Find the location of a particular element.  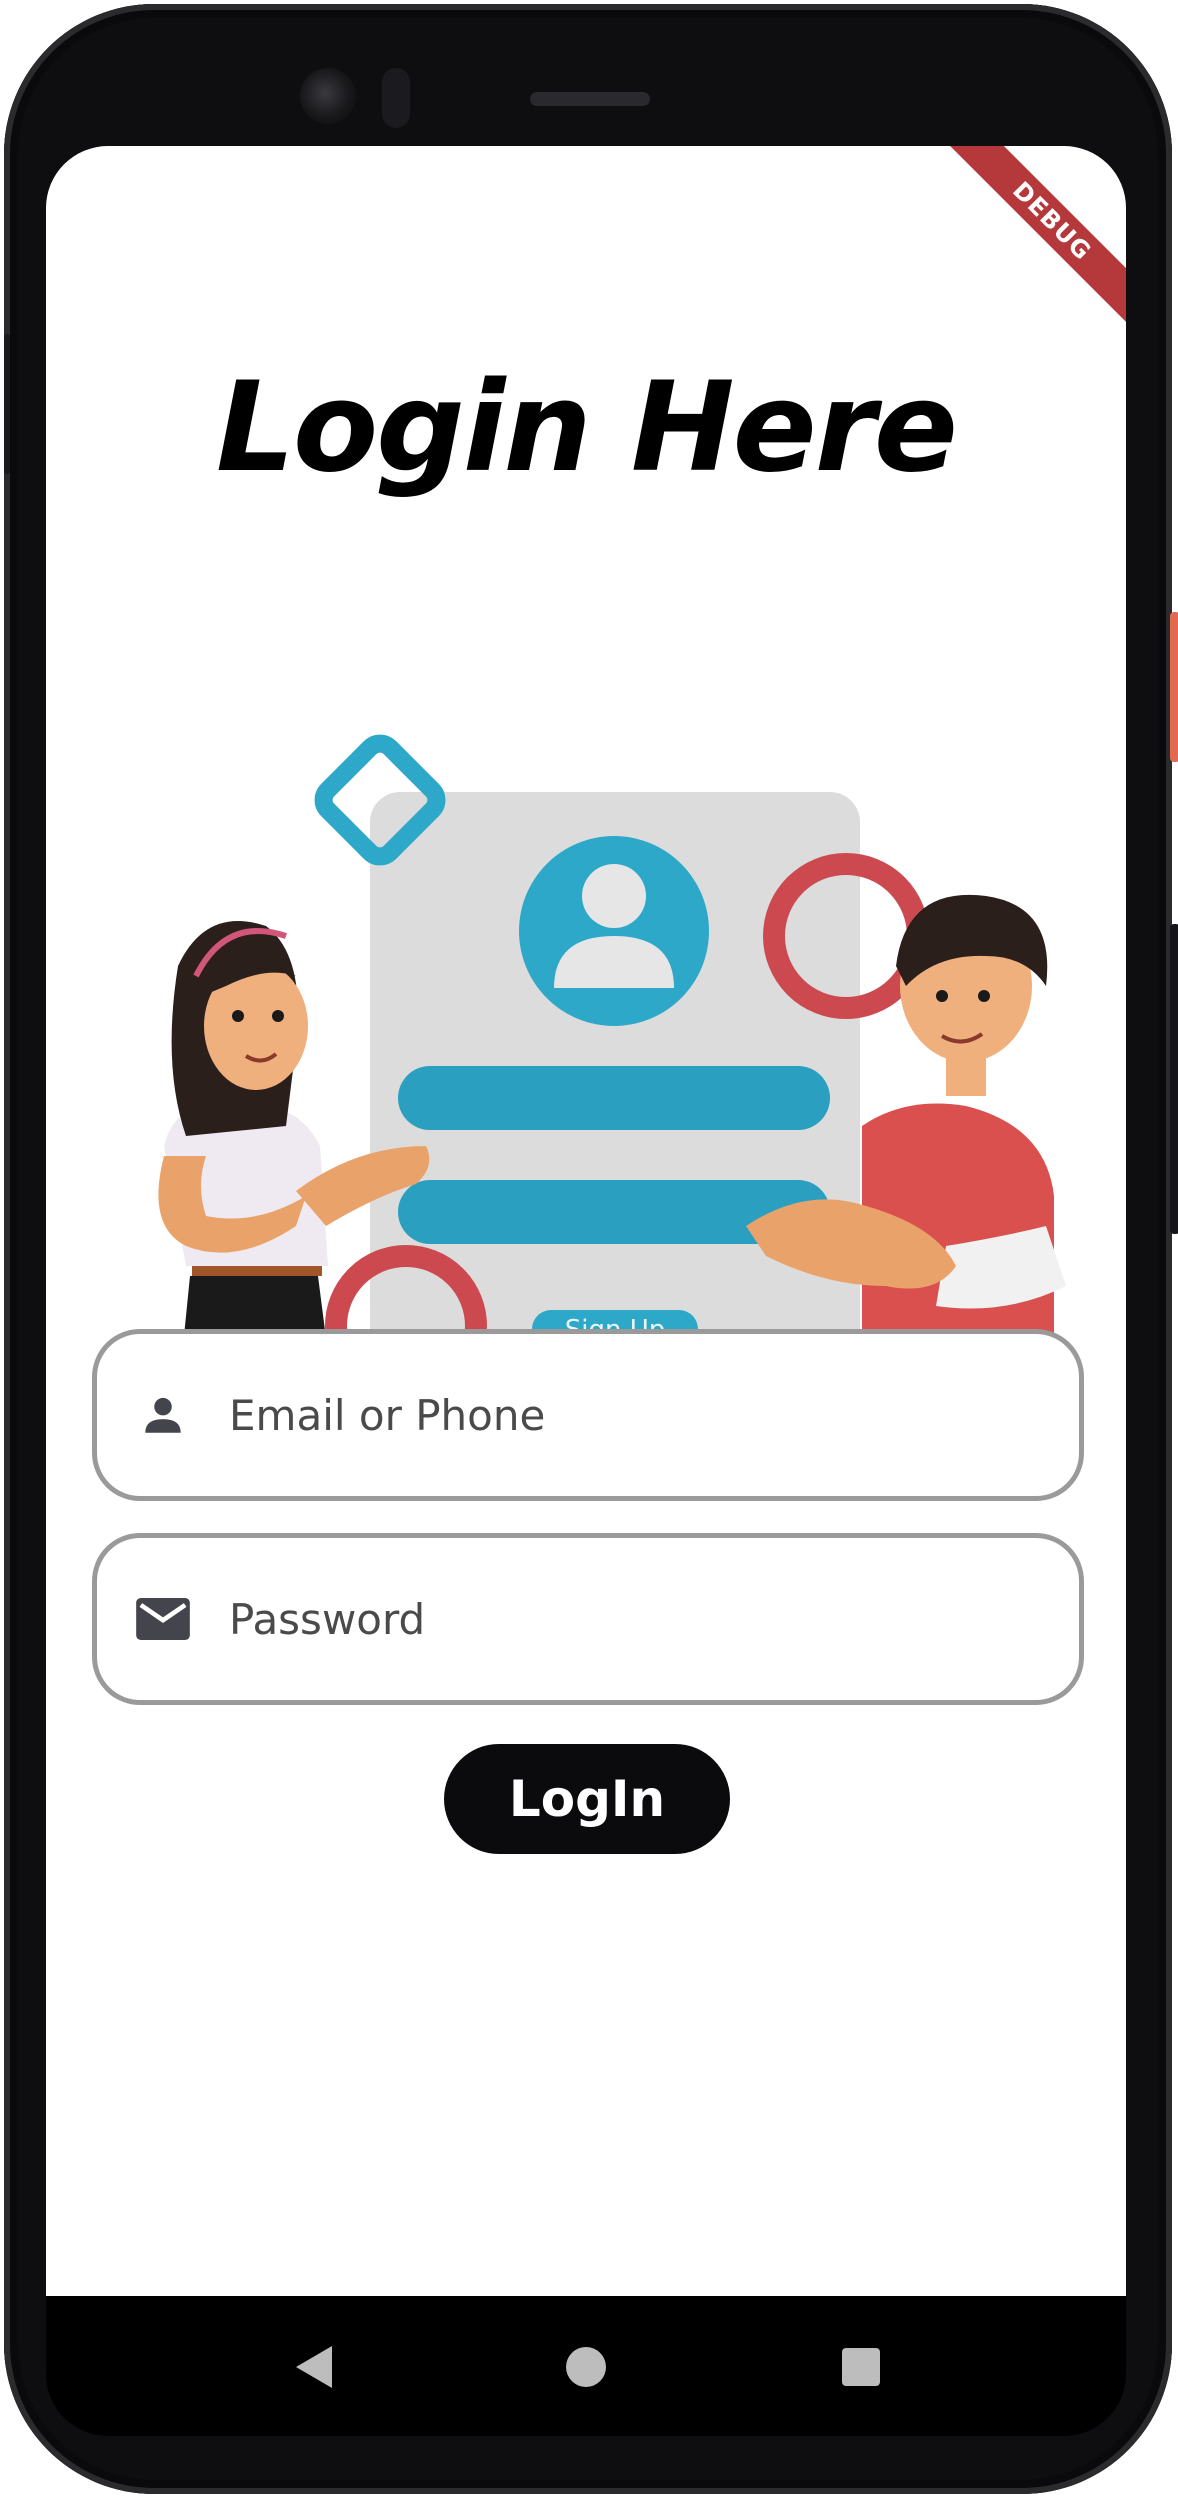

earpiece-speaker is located at coordinates (590, 99).